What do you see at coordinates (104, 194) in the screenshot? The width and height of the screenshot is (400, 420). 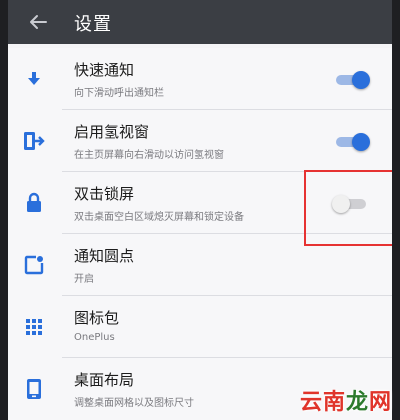 I see `setting-title: 双击锁屏` at bounding box center [104, 194].